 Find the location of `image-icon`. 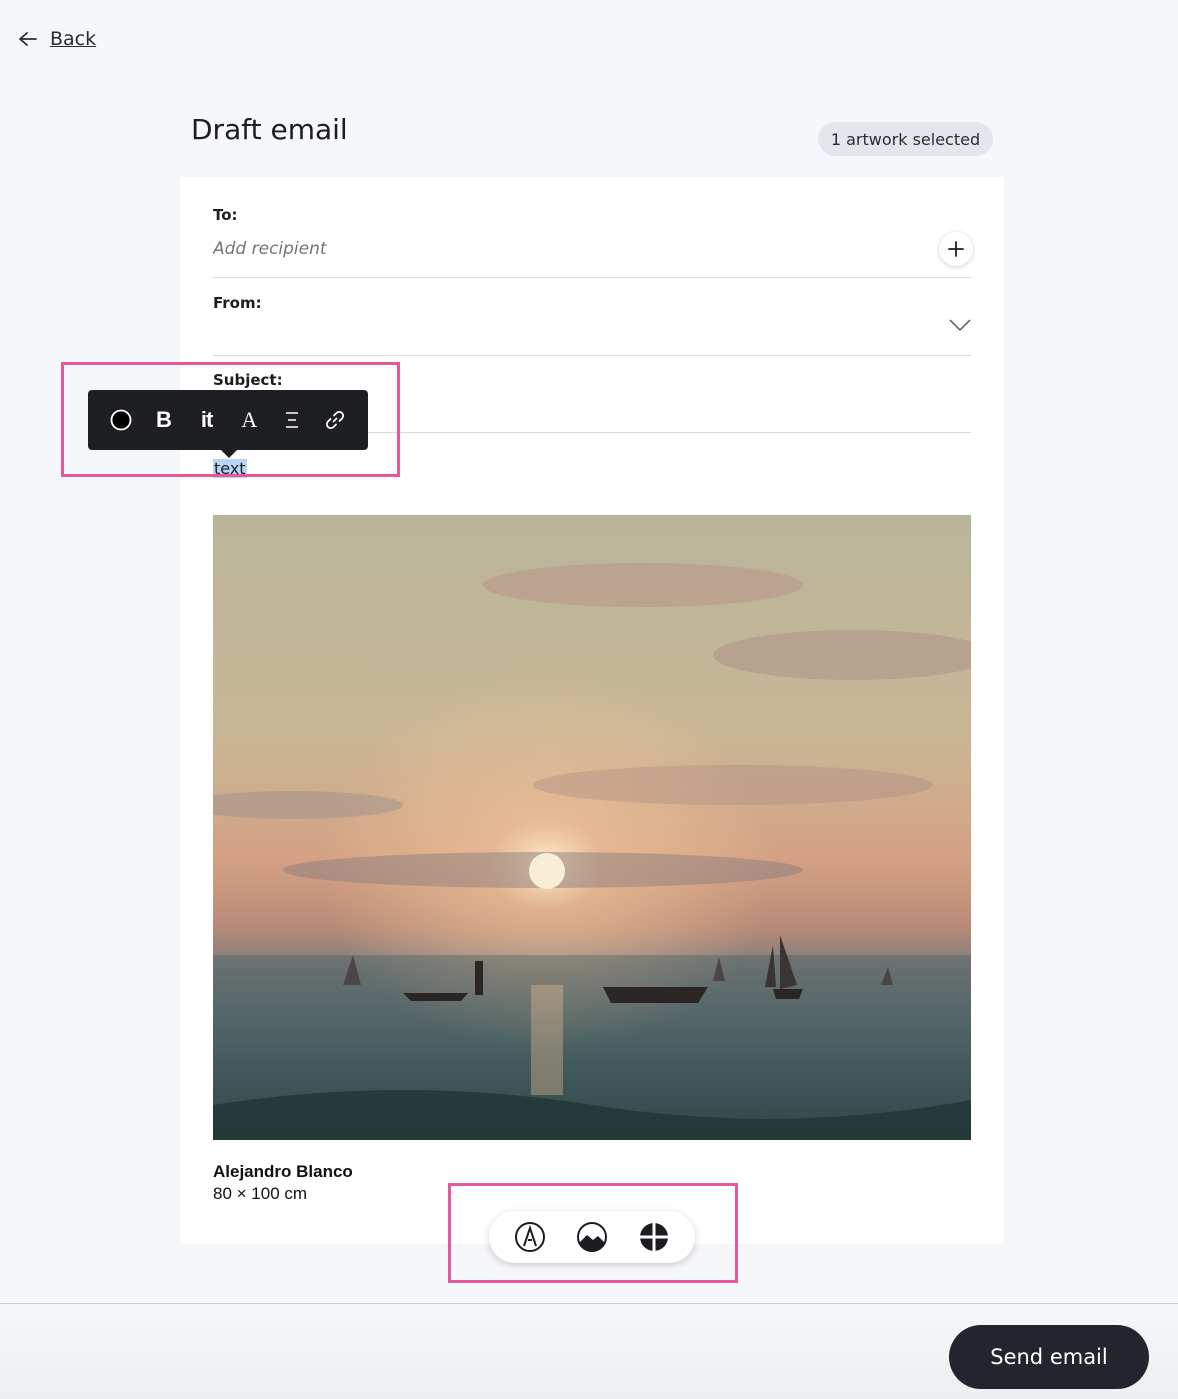

image-icon is located at coordinates (592, 1237).